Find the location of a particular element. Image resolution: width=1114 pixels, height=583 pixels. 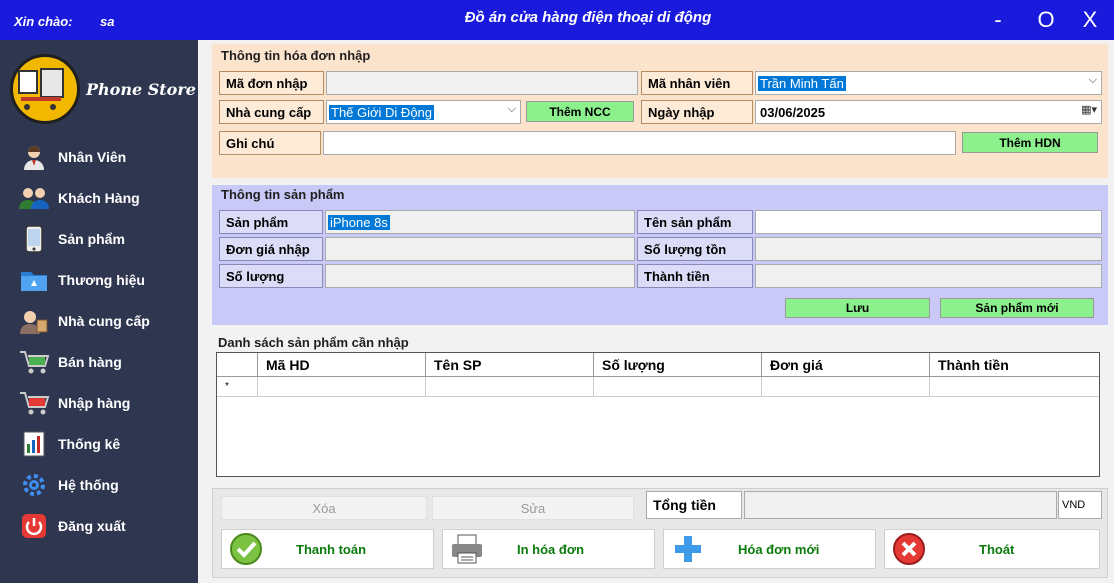

sua-button: Sửa is located at coordinates (533, 508).